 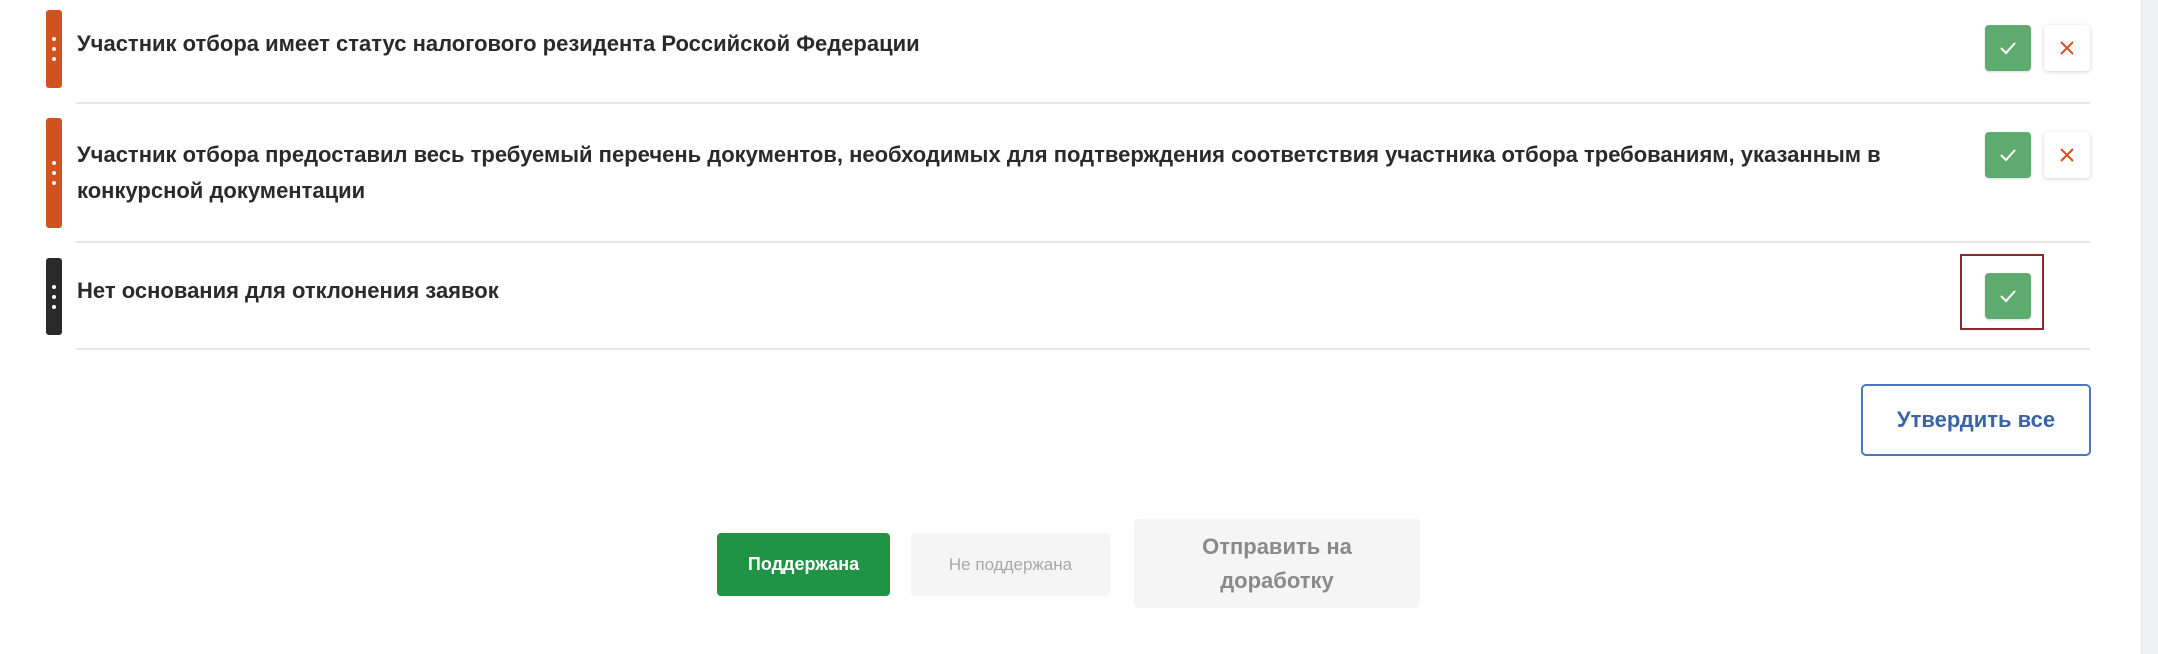 I want to click on focus-highlight, so click(x=2002, y=292).